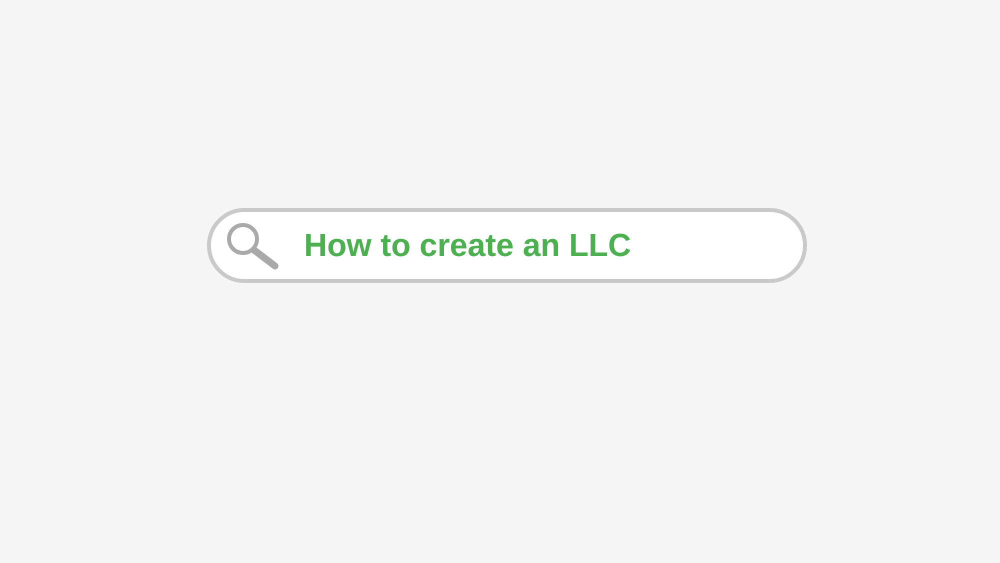  Describe the element at coordinates (507, 245) in the screenshot. I see `search-field: How to create an LLC` at that location.